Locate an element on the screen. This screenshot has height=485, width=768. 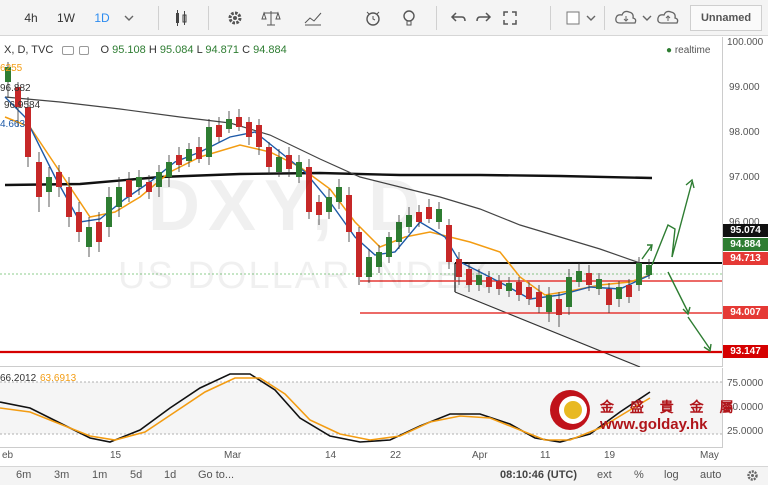
indicator-value-2: 96.882 is located at coordinates (15, 88).